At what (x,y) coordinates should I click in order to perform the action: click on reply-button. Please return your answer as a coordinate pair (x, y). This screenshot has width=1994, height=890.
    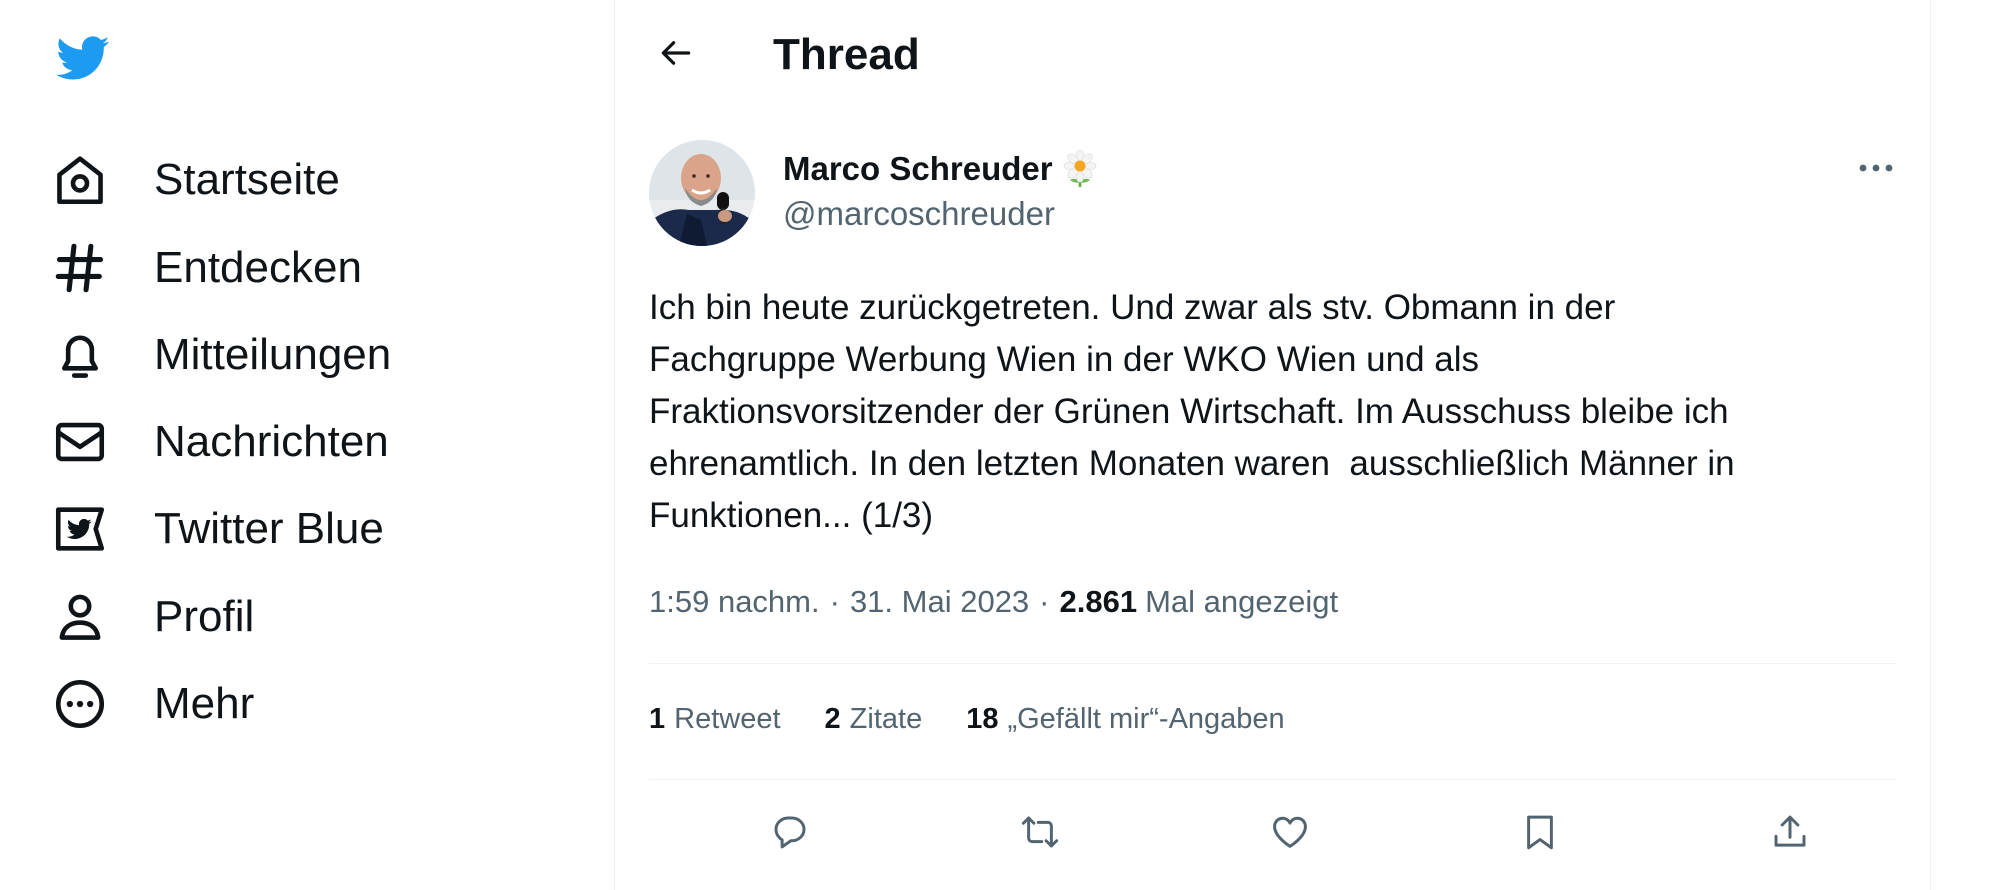
    Looking at the image, I should click on (790, 832).